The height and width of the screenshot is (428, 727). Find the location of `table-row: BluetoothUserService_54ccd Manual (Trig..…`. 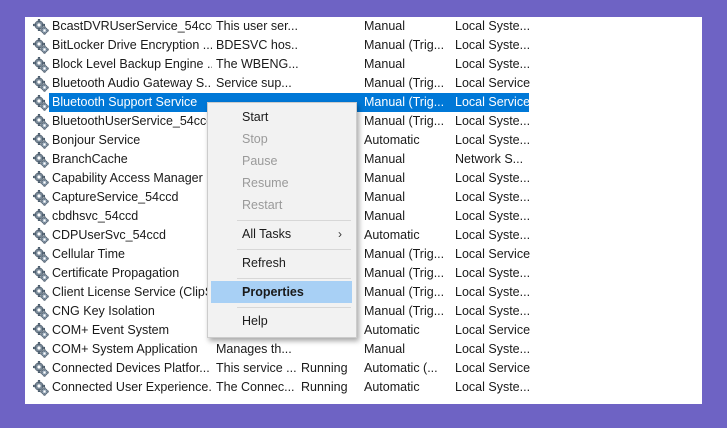

table-row: BluetoothUserService_54ccd Manual (Trig..… is located at coordinates (363, 121).